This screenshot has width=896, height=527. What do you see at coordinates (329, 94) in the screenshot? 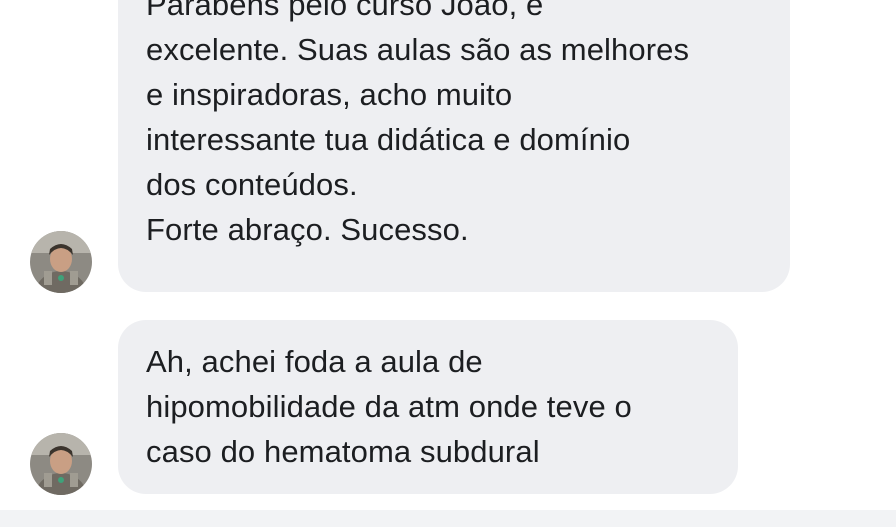
I see `message-line: e inspiradoras, acho muito` at bounding box center [329, 94].